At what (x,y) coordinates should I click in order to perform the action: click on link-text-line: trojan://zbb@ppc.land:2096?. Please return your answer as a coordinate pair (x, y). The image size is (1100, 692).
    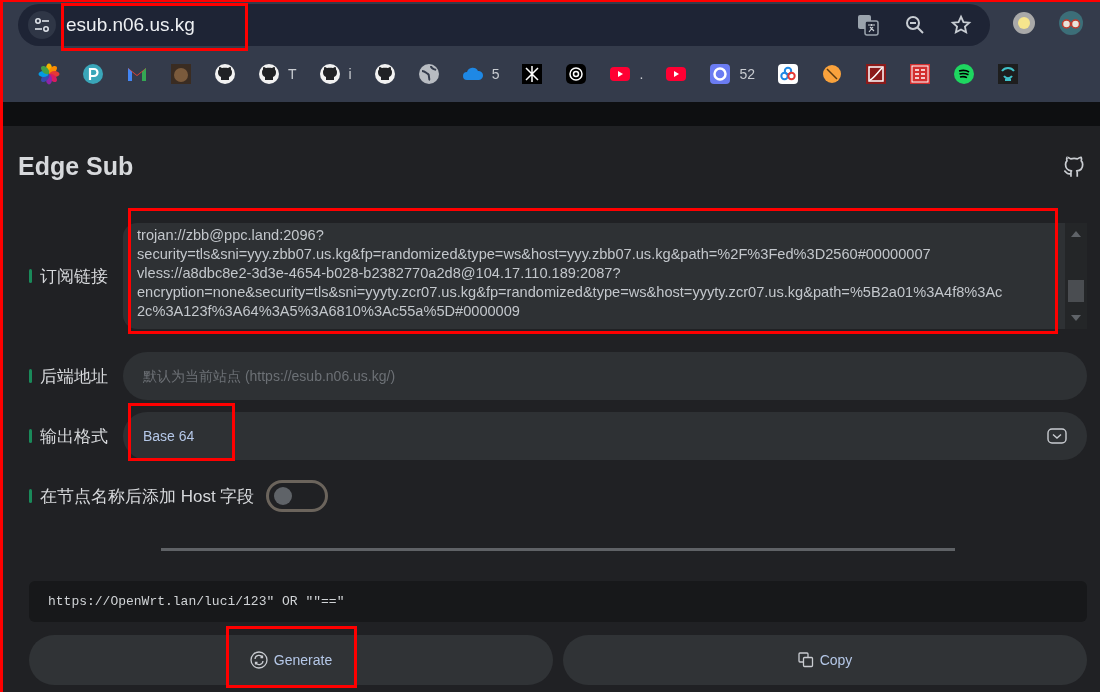
    Looking at the image, I should click on (231, 235).